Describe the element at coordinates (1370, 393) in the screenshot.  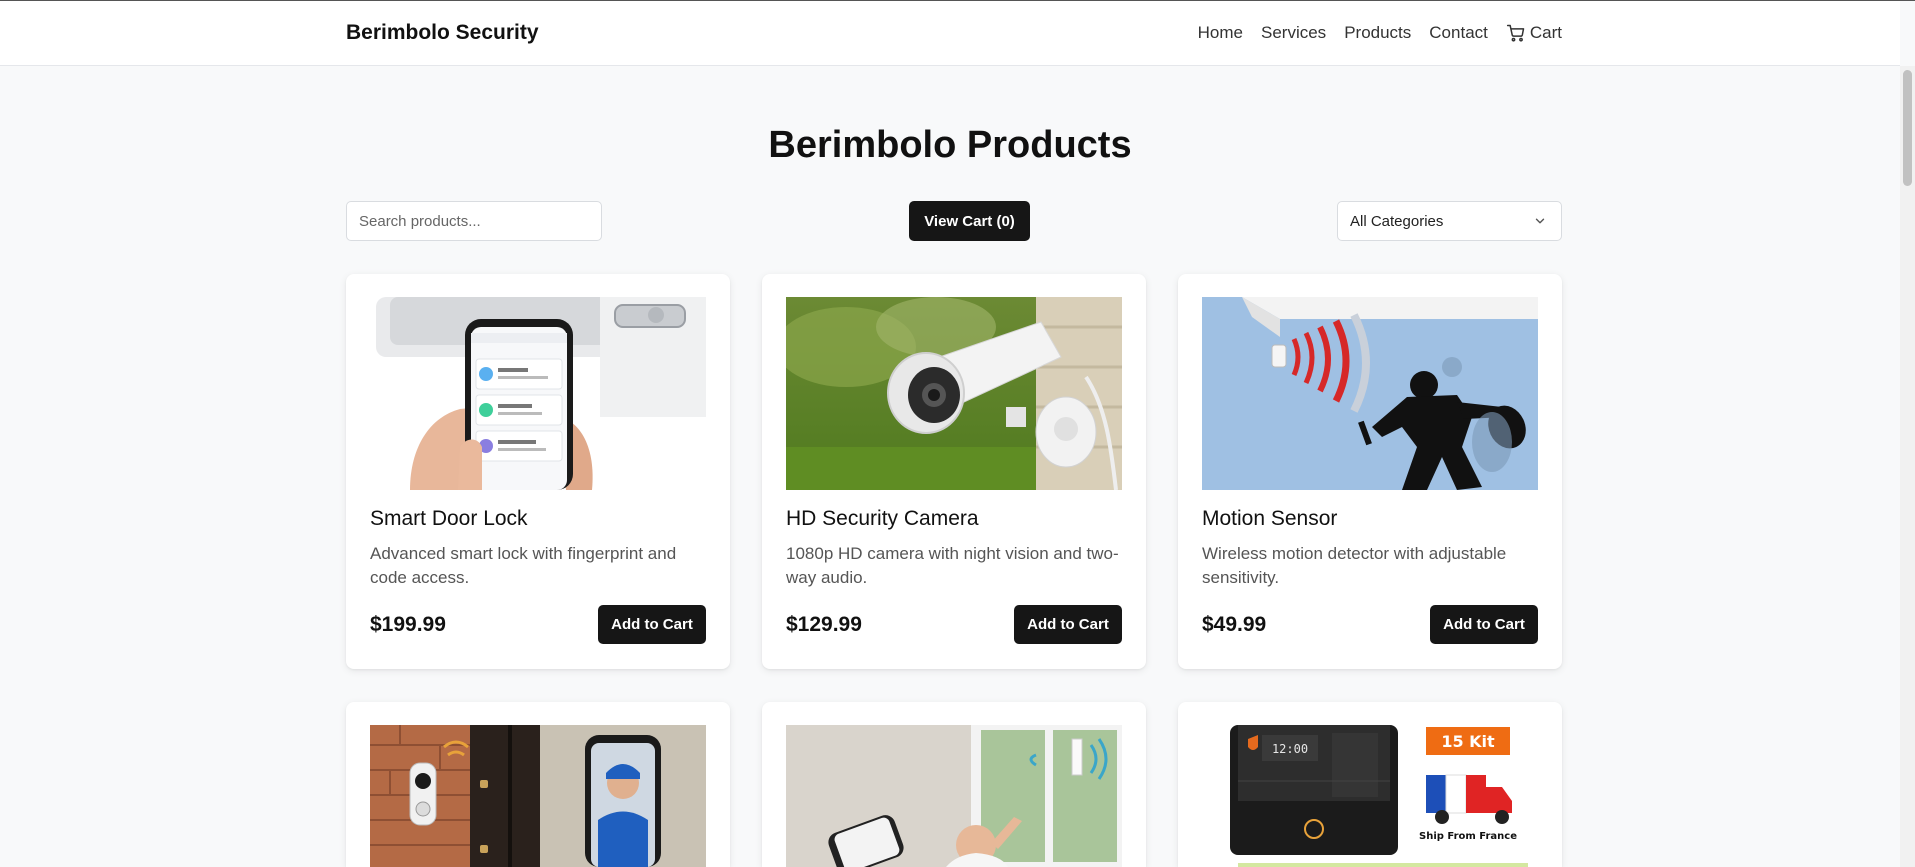
I see `motion-sensor-image` at that location.